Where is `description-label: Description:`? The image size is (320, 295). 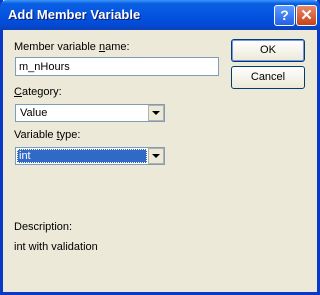
description-label: Description: is located at coordinates (43, 227).